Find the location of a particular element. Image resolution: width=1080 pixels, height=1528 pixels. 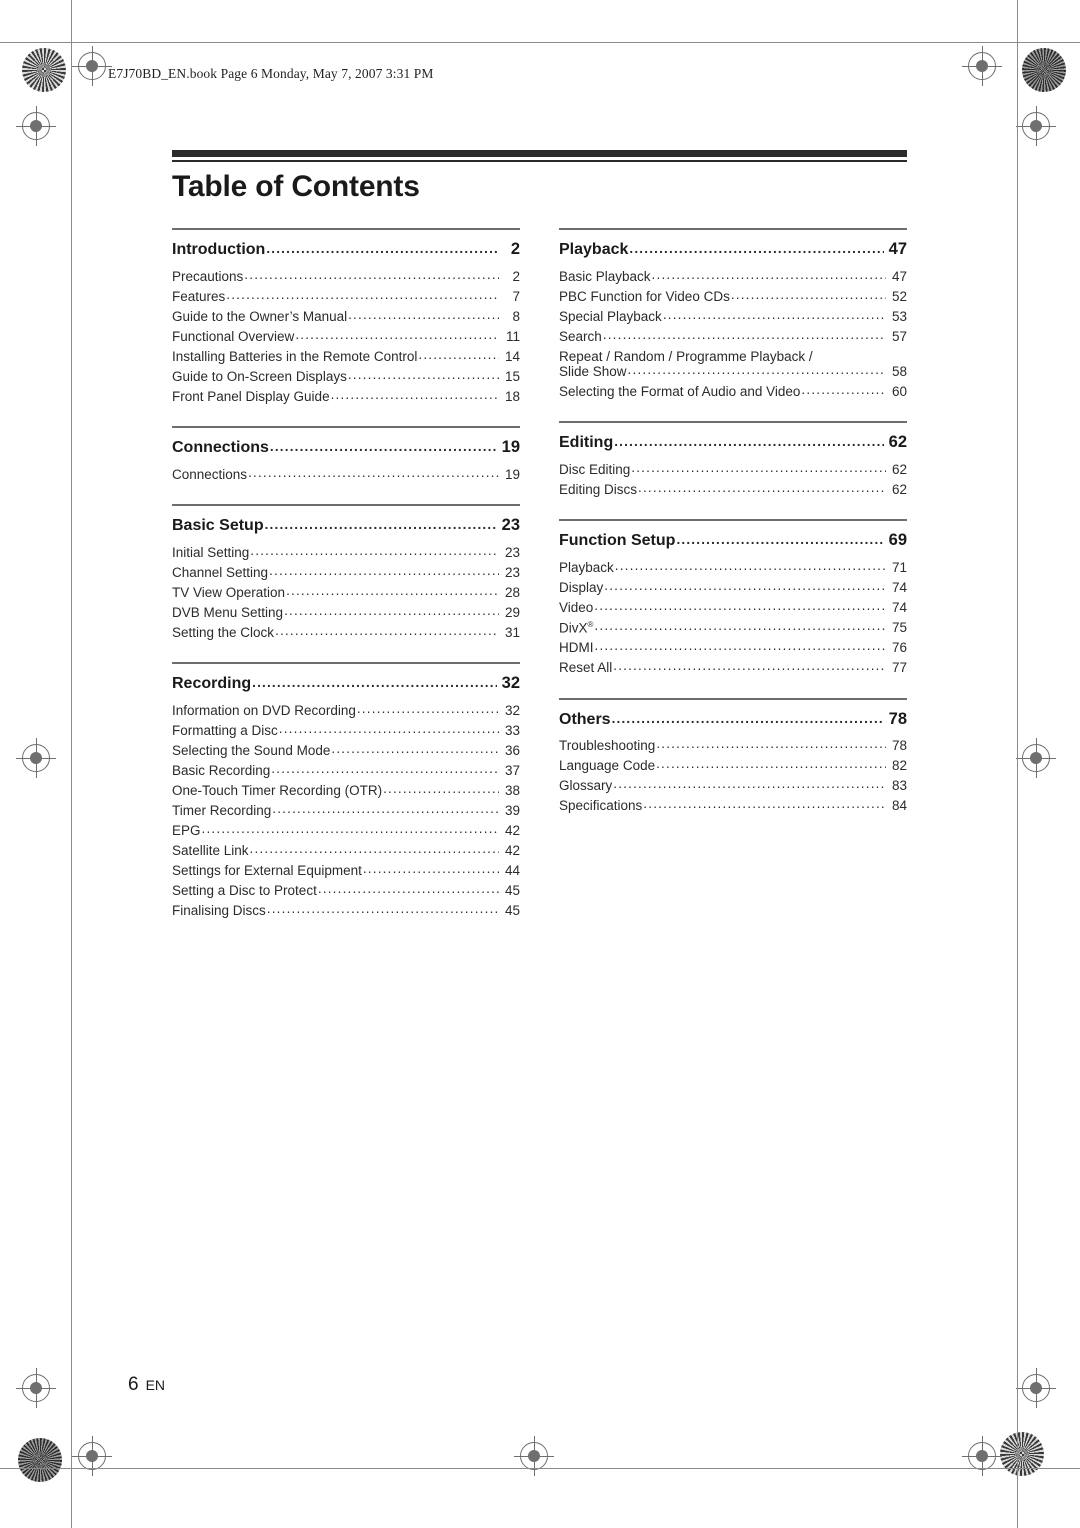

toc-entry-page: 42 is located at coordinates (512, 850).